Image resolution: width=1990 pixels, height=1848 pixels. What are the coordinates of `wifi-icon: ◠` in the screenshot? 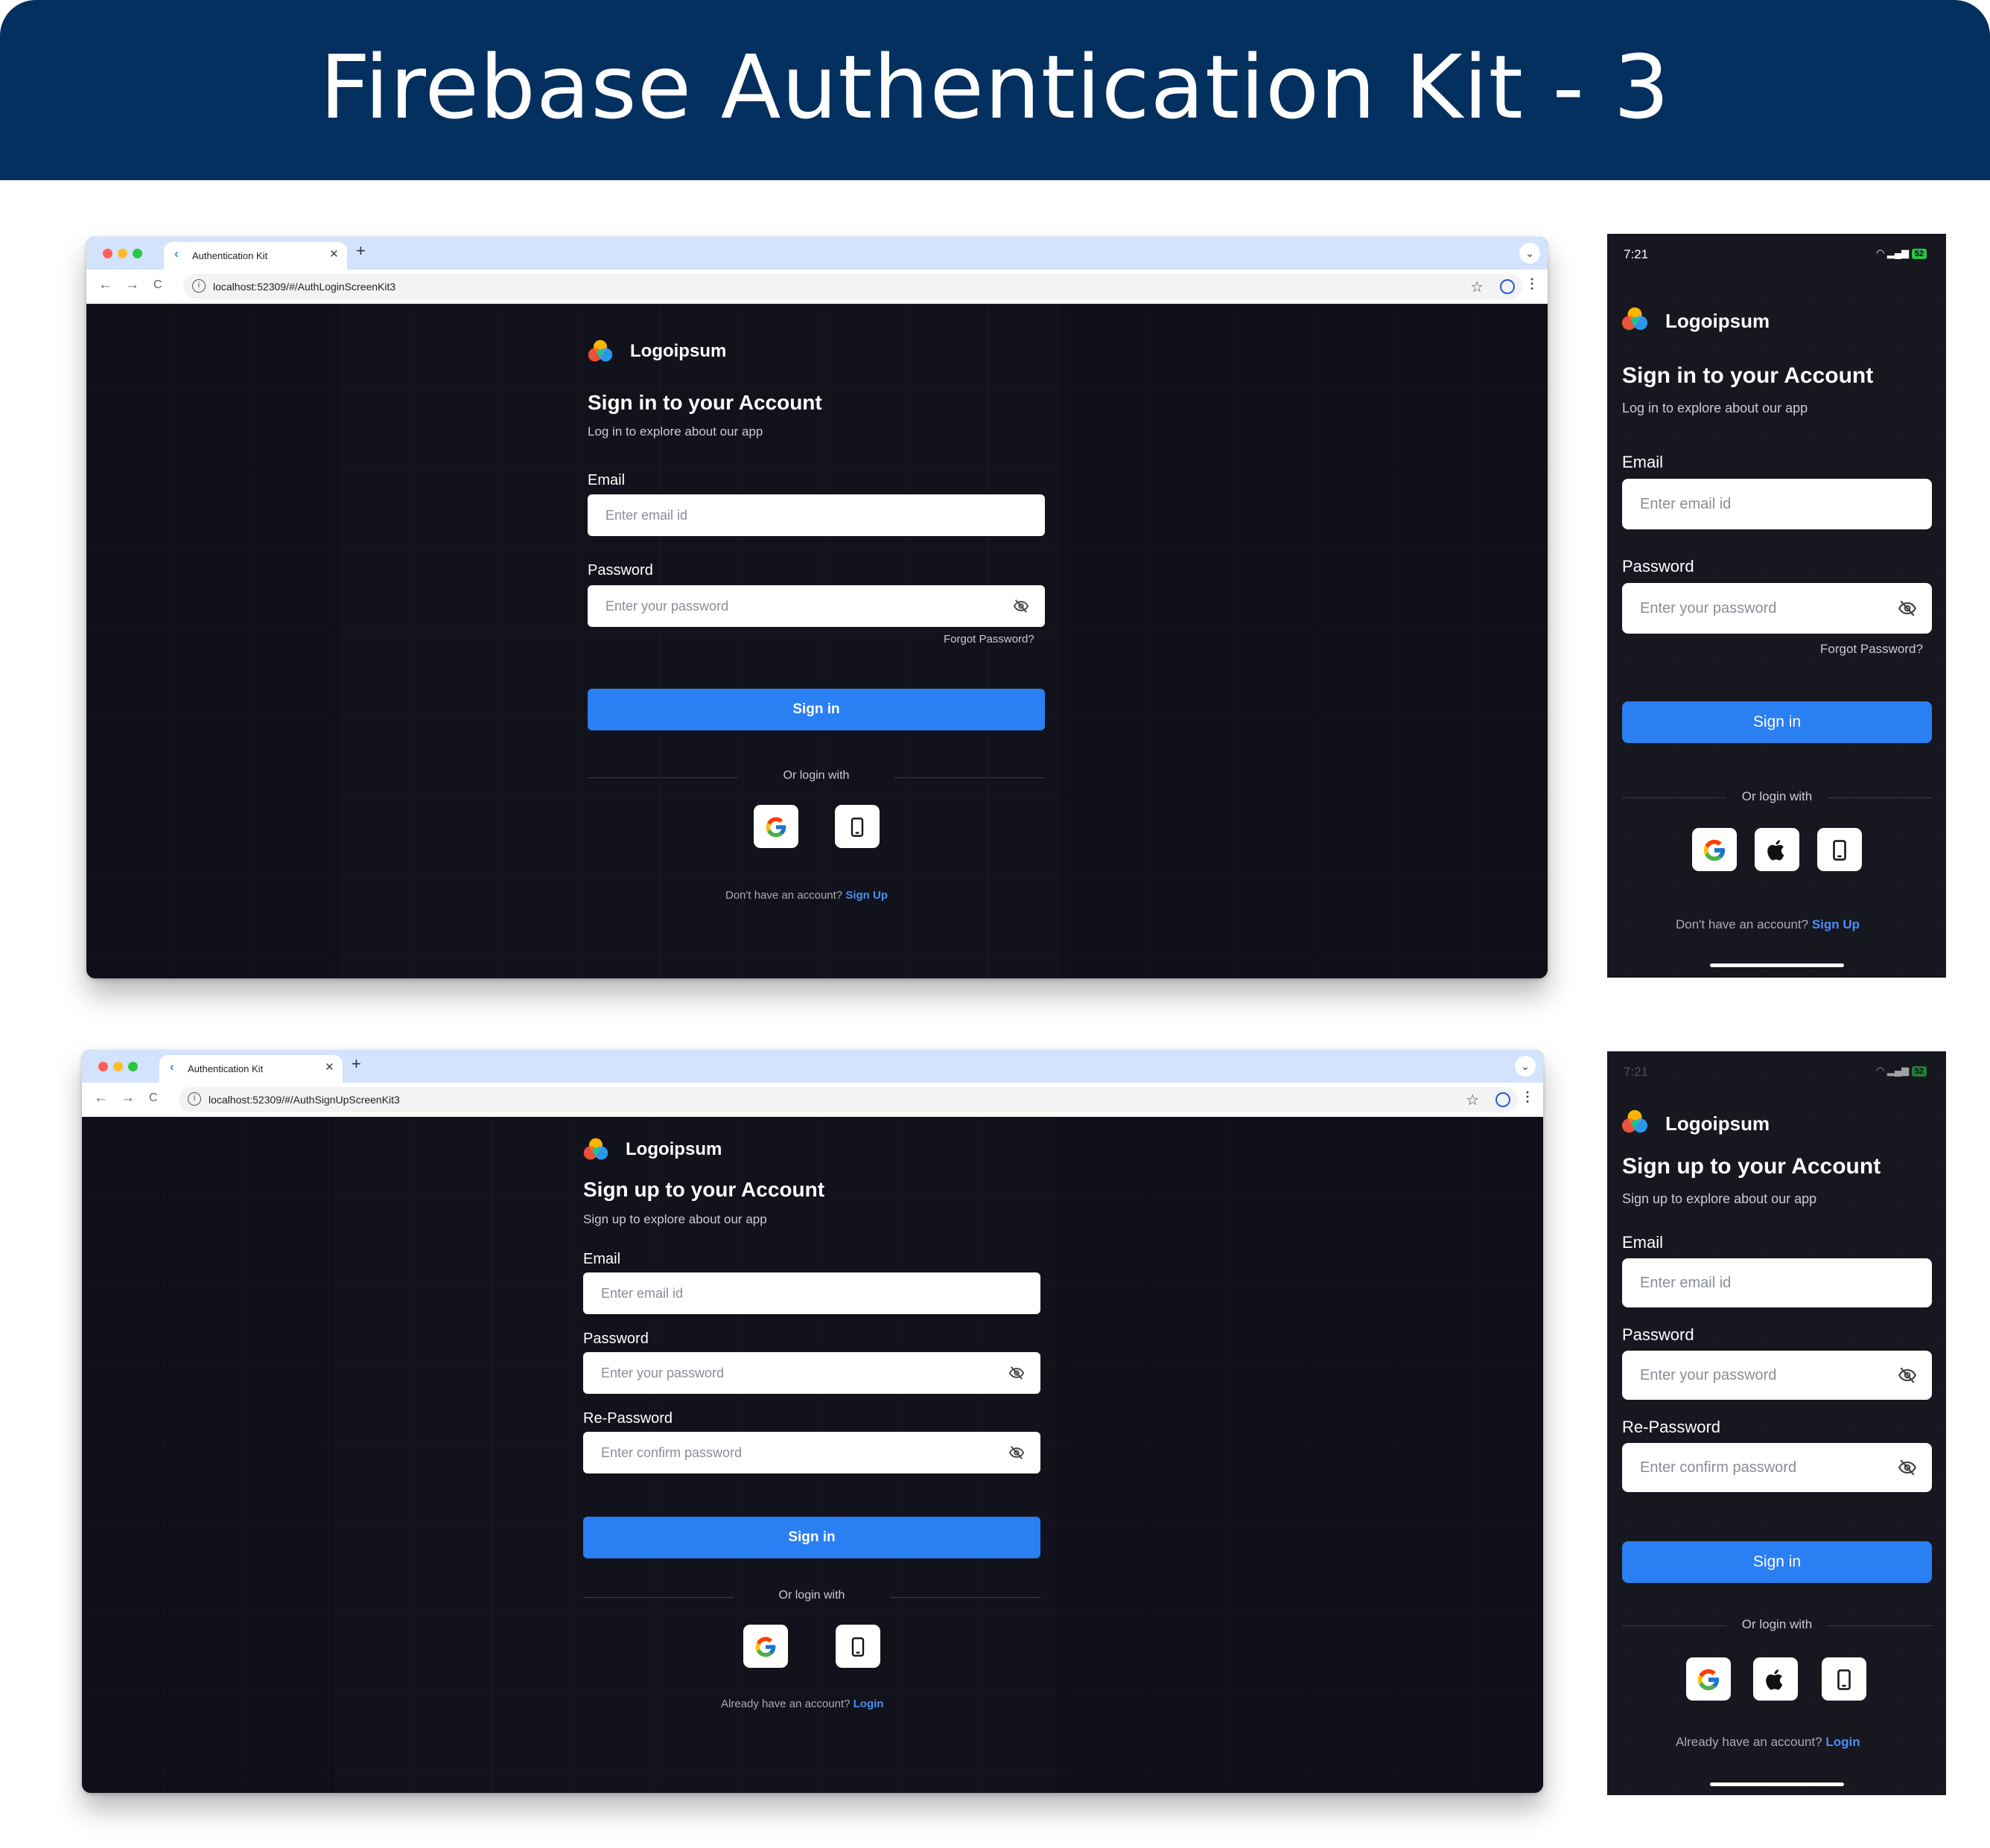 It's located at (1880, 252).